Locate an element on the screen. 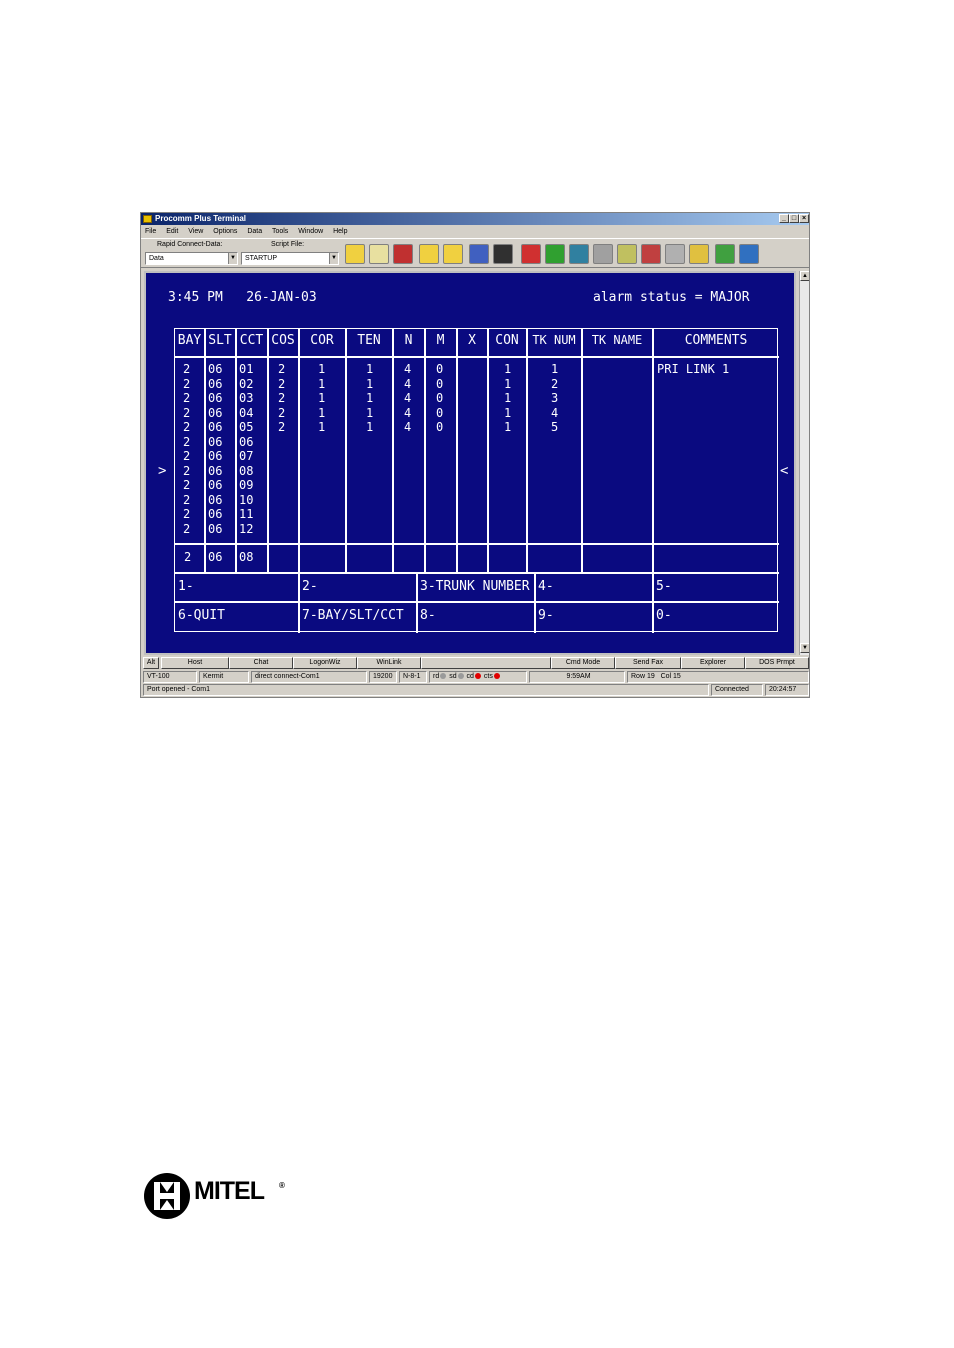  close-button: × is located at coordinates (804, 218).